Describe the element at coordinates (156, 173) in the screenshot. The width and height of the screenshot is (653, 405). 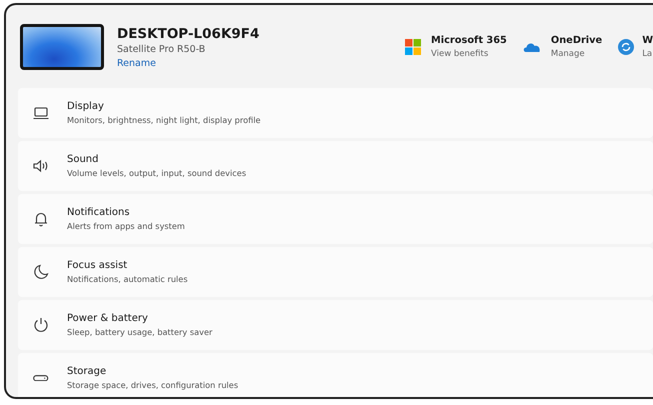
I see `settings-item-description: Volume levels, output, input, sound devices` at that location.